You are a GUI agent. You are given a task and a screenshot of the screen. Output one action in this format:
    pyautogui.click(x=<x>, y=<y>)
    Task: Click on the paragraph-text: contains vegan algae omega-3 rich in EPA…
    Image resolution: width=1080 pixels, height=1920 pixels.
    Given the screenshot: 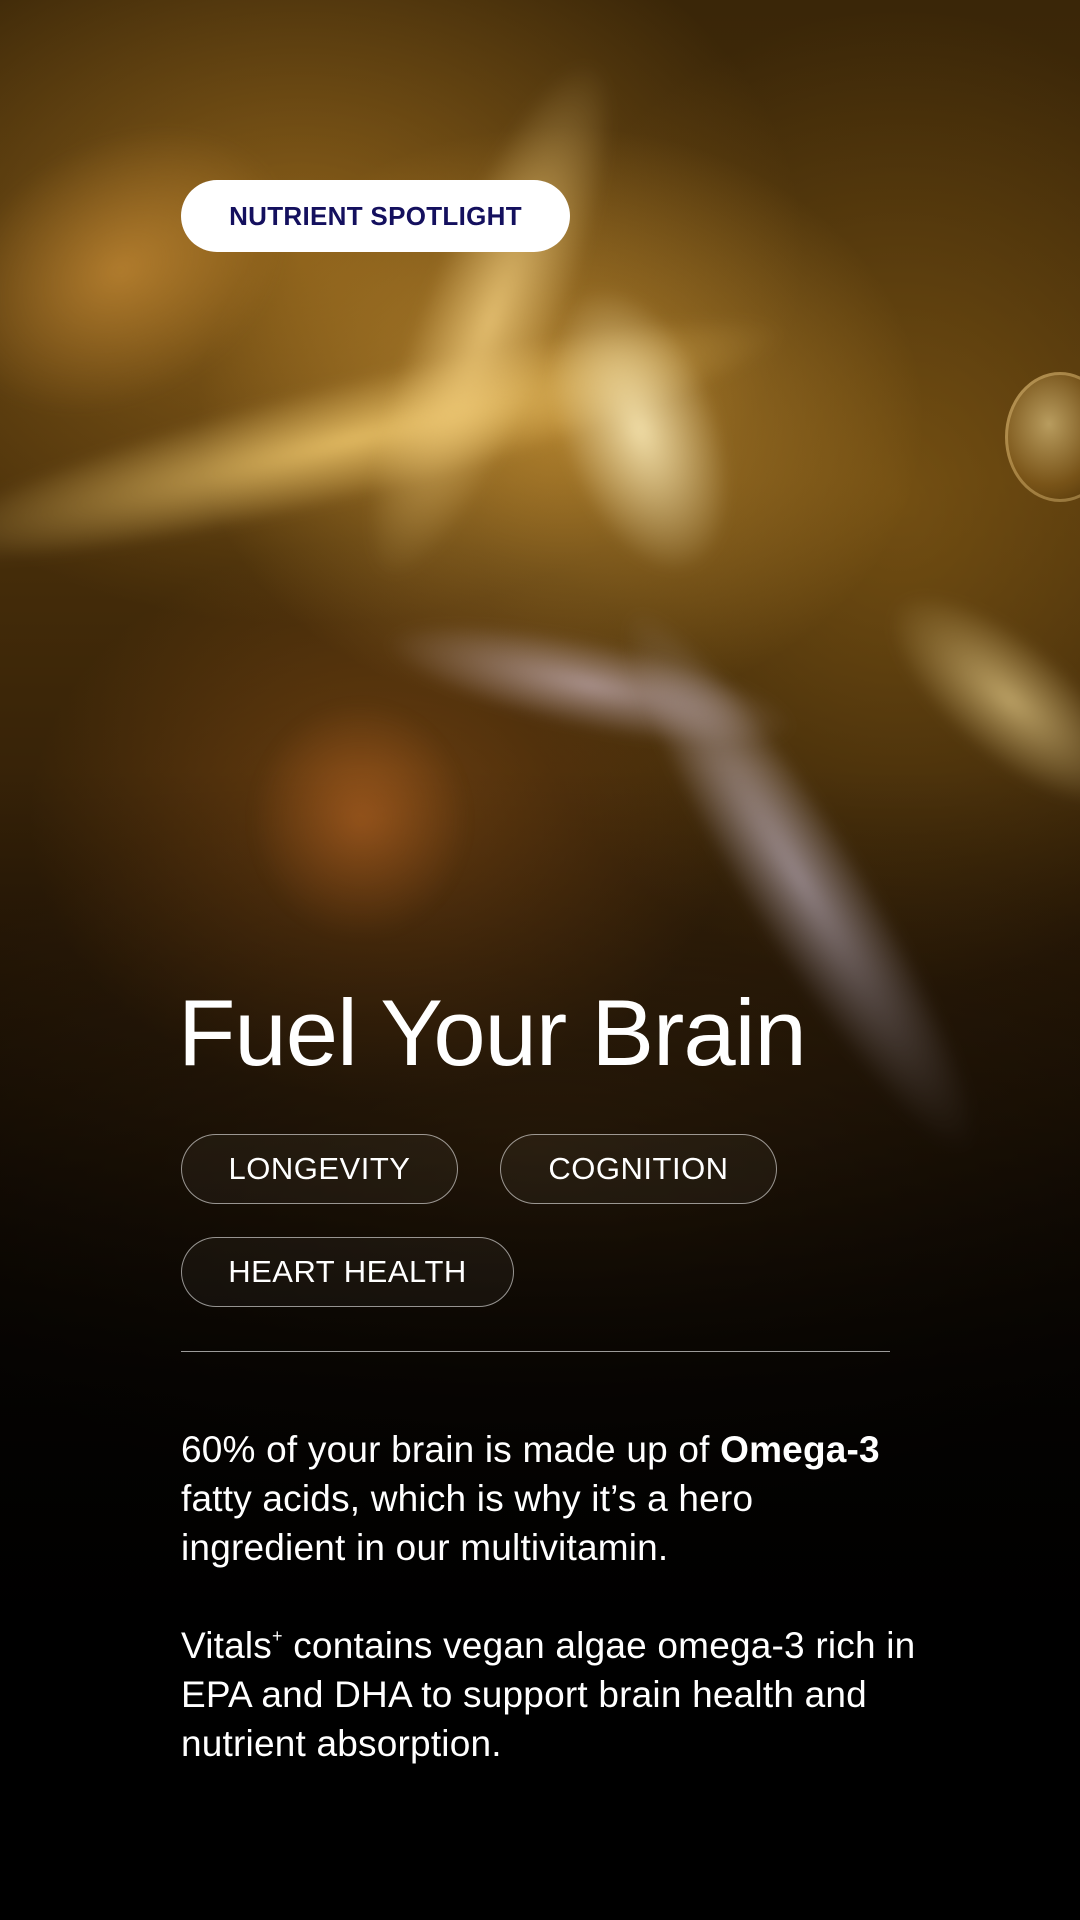 What is the action you would take?
    pyautogui.click(x=548, y=1694)
    